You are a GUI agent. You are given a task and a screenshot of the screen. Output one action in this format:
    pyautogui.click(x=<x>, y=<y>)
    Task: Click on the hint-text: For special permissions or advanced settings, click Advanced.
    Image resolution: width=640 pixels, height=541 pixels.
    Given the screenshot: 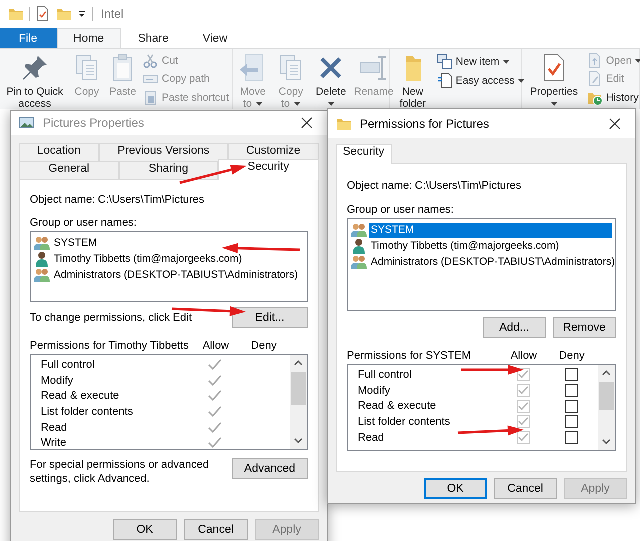 What is the action you would take?
    pyautogui.click(x=120, y=472)
    